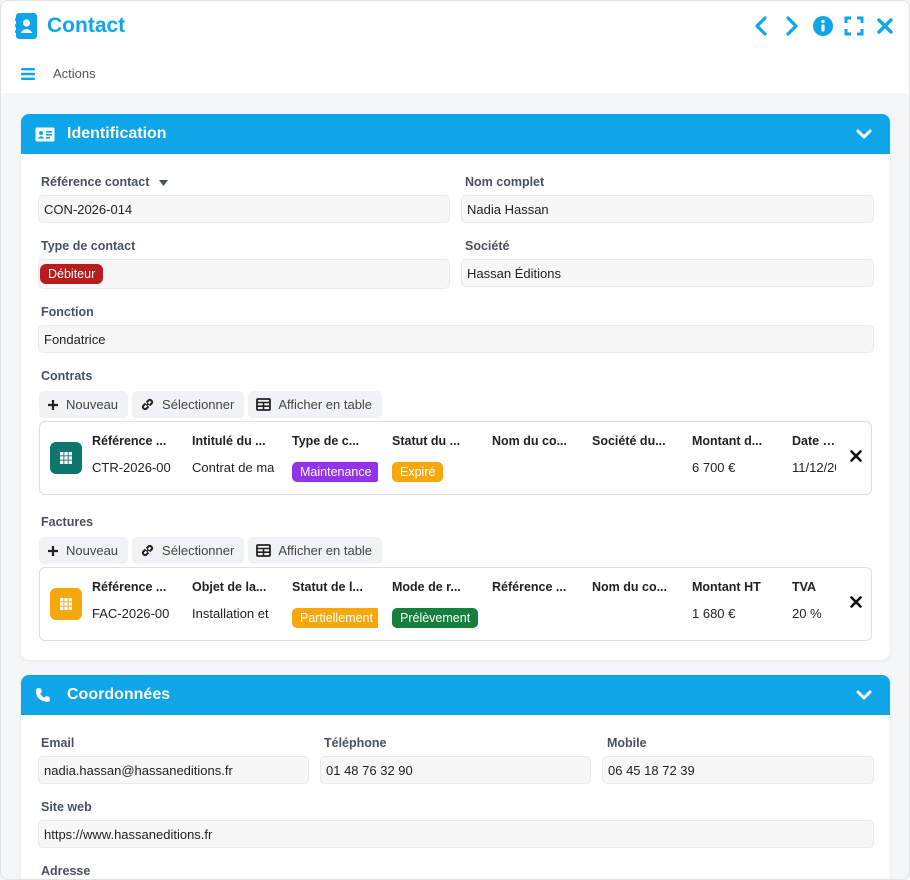  I want to click on section-title: Coordonnées, so click(119, 694).